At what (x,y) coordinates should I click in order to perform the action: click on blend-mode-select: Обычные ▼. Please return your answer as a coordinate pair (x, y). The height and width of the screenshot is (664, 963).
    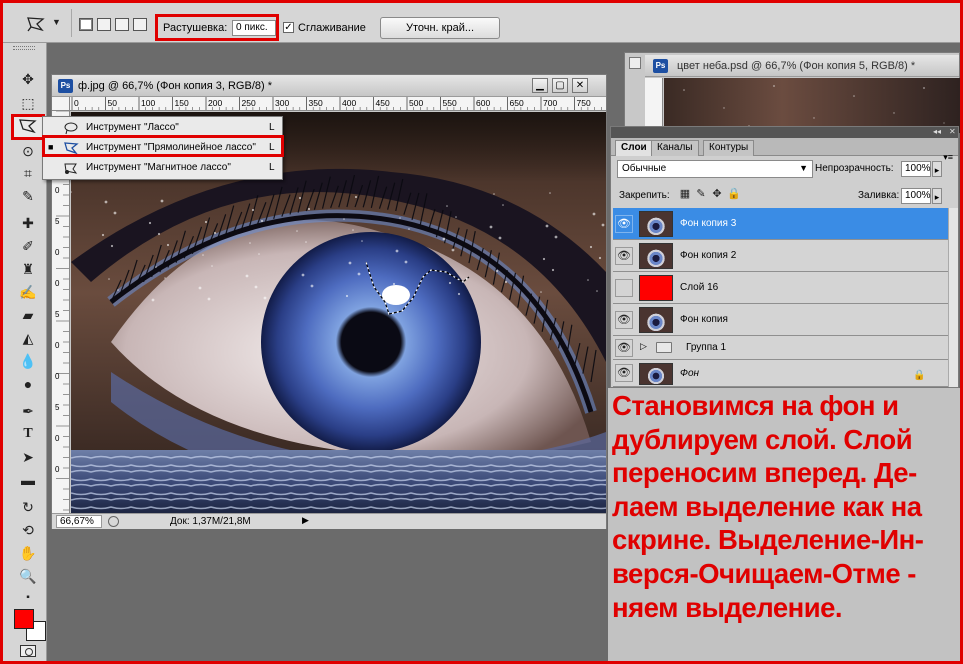
    Looking at the image, I should click on (715, 169).